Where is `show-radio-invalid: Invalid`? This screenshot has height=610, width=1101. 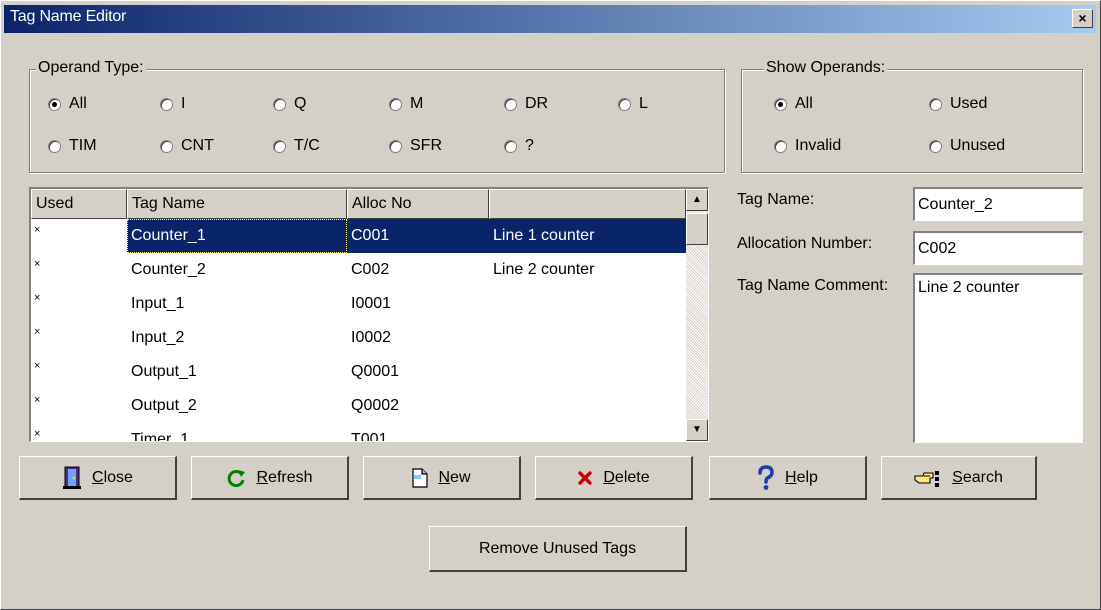
show-radio-invalid: Invalid is located at coordinates (807, 146).